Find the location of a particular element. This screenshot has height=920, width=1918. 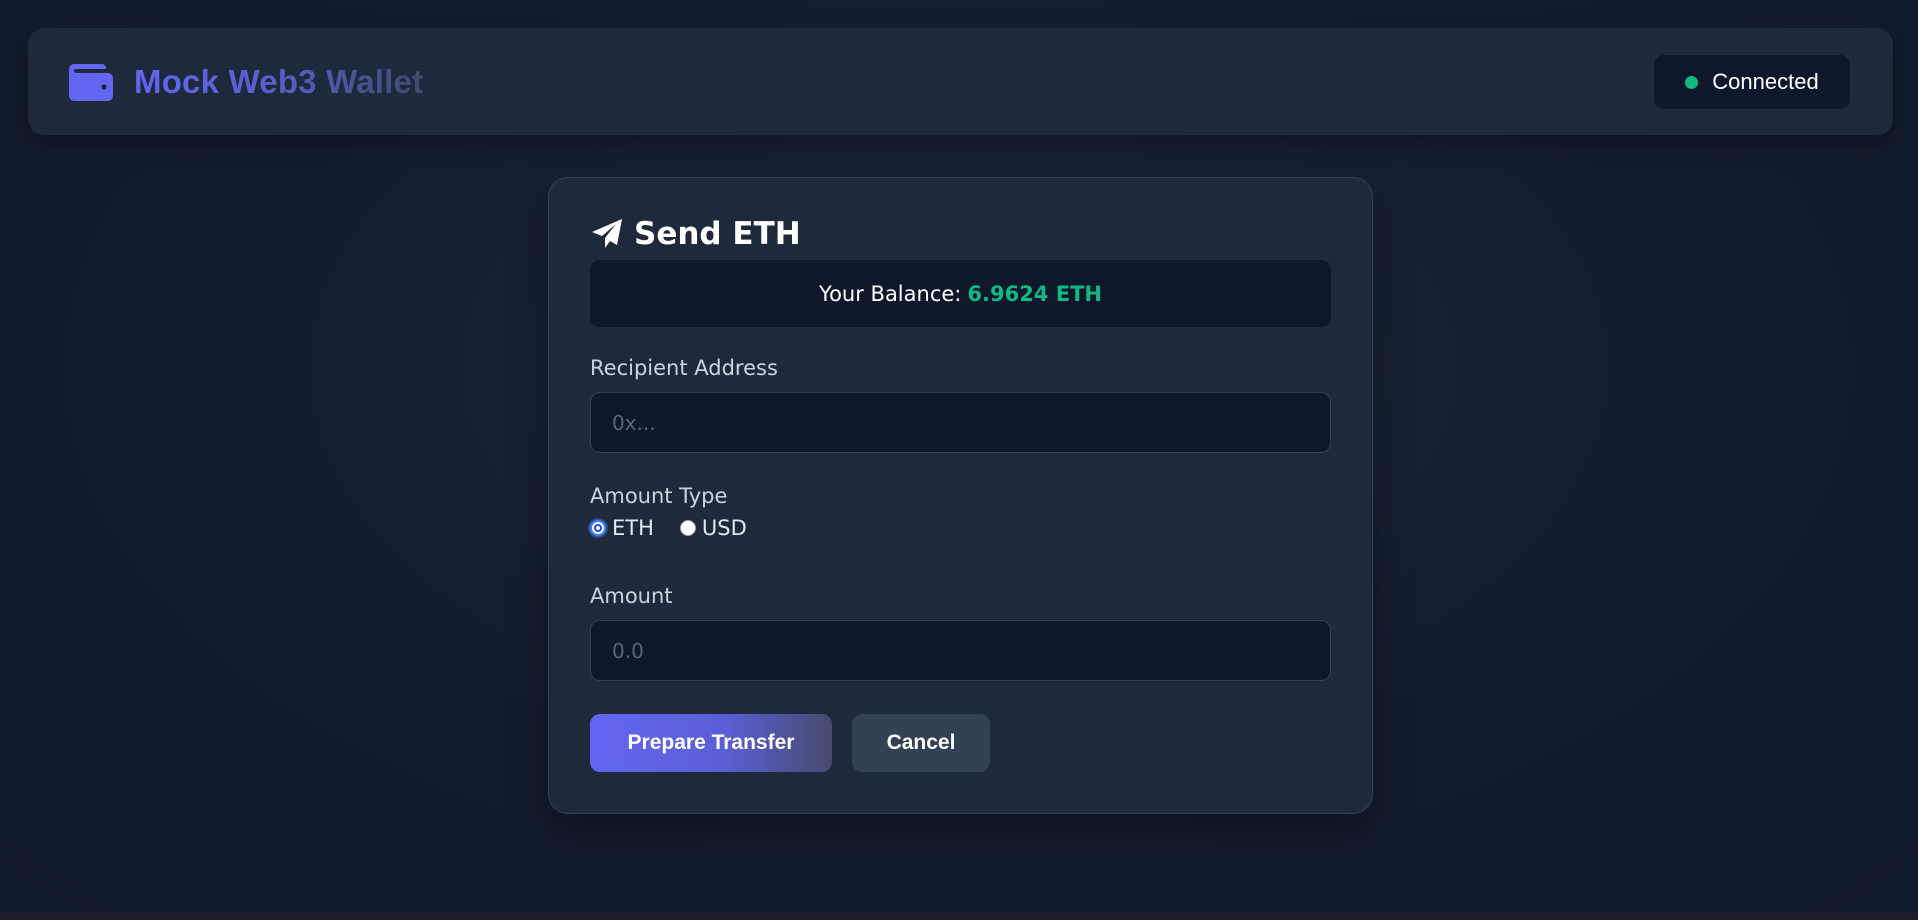

amount-type-option-eth: ETH is located at coordinates (622, 528).